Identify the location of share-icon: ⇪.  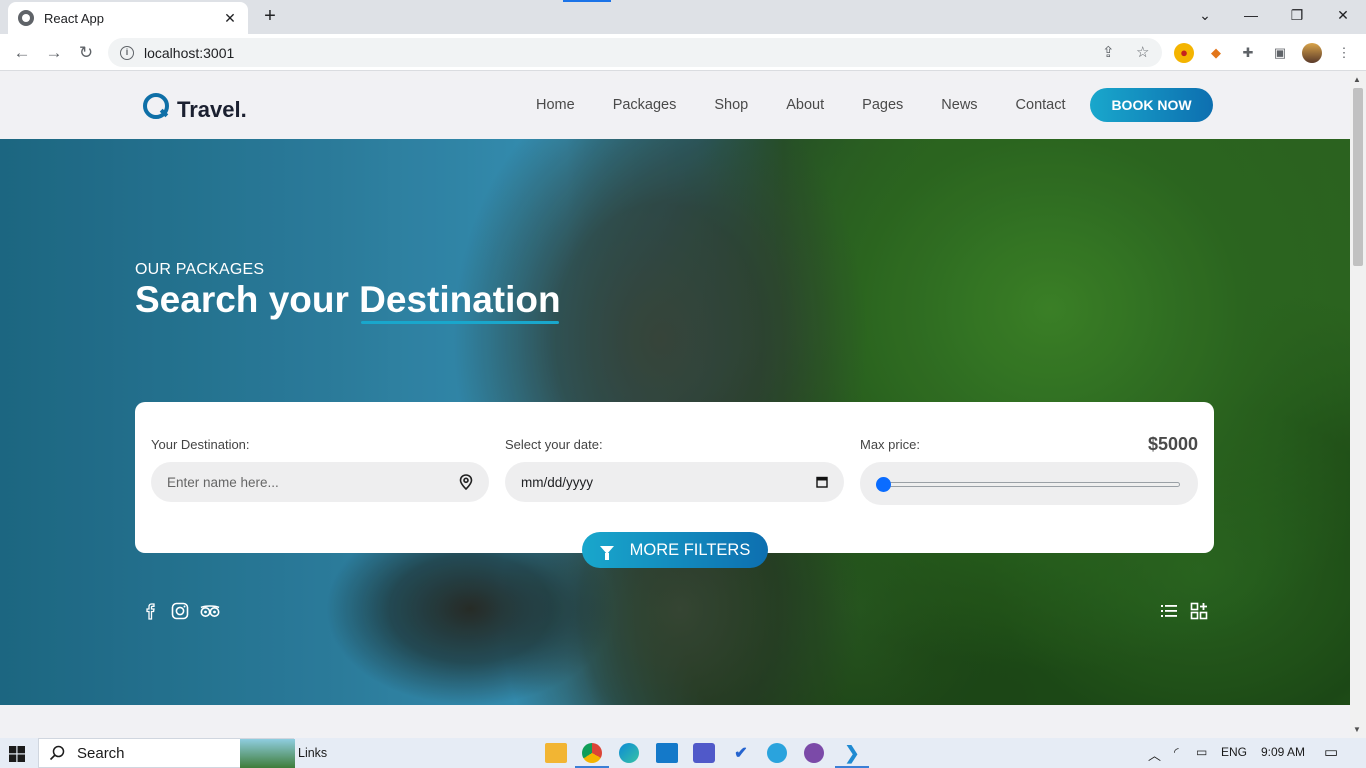
(1108, 52).